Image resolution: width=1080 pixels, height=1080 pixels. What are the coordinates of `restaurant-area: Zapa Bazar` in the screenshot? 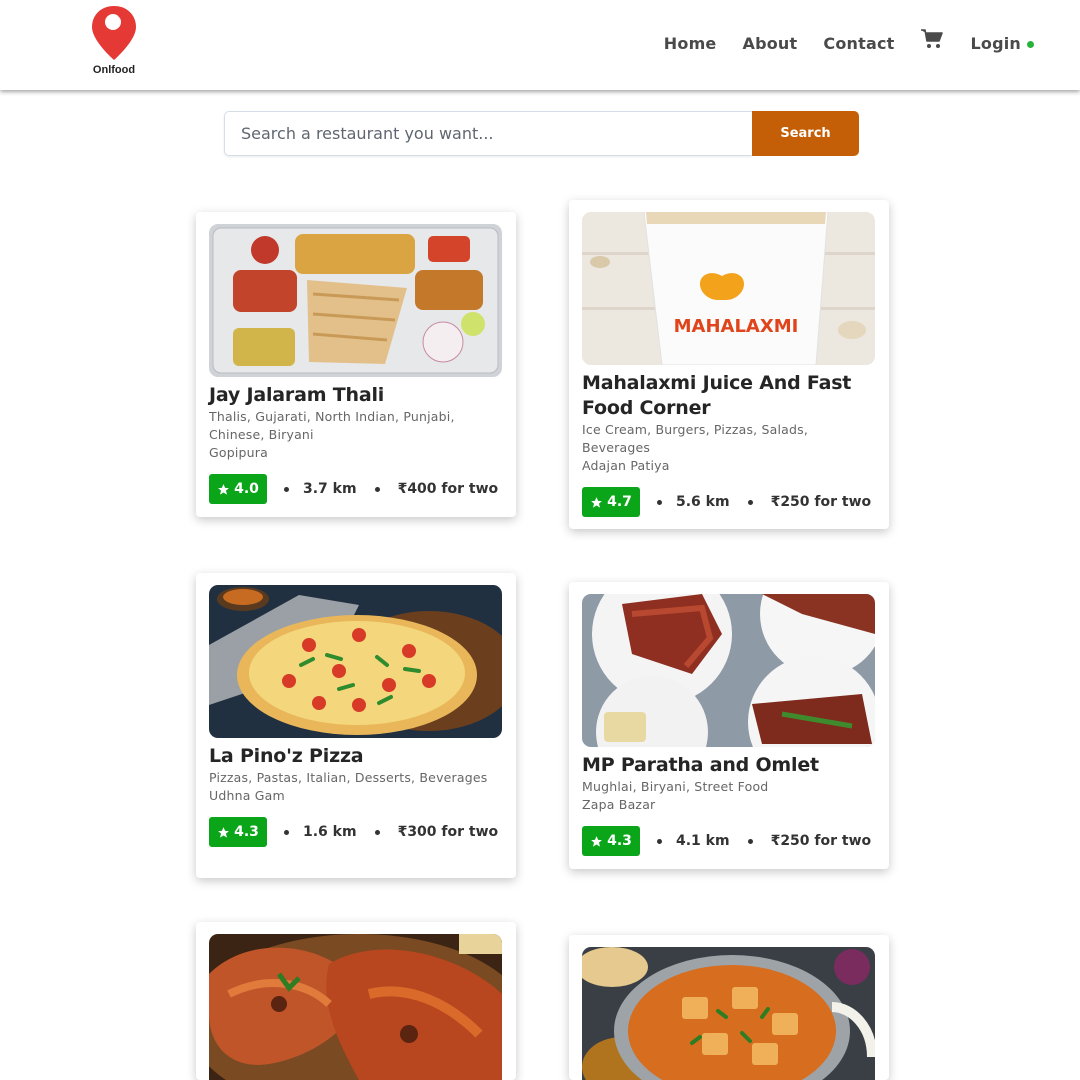 It's located at (619, 804).